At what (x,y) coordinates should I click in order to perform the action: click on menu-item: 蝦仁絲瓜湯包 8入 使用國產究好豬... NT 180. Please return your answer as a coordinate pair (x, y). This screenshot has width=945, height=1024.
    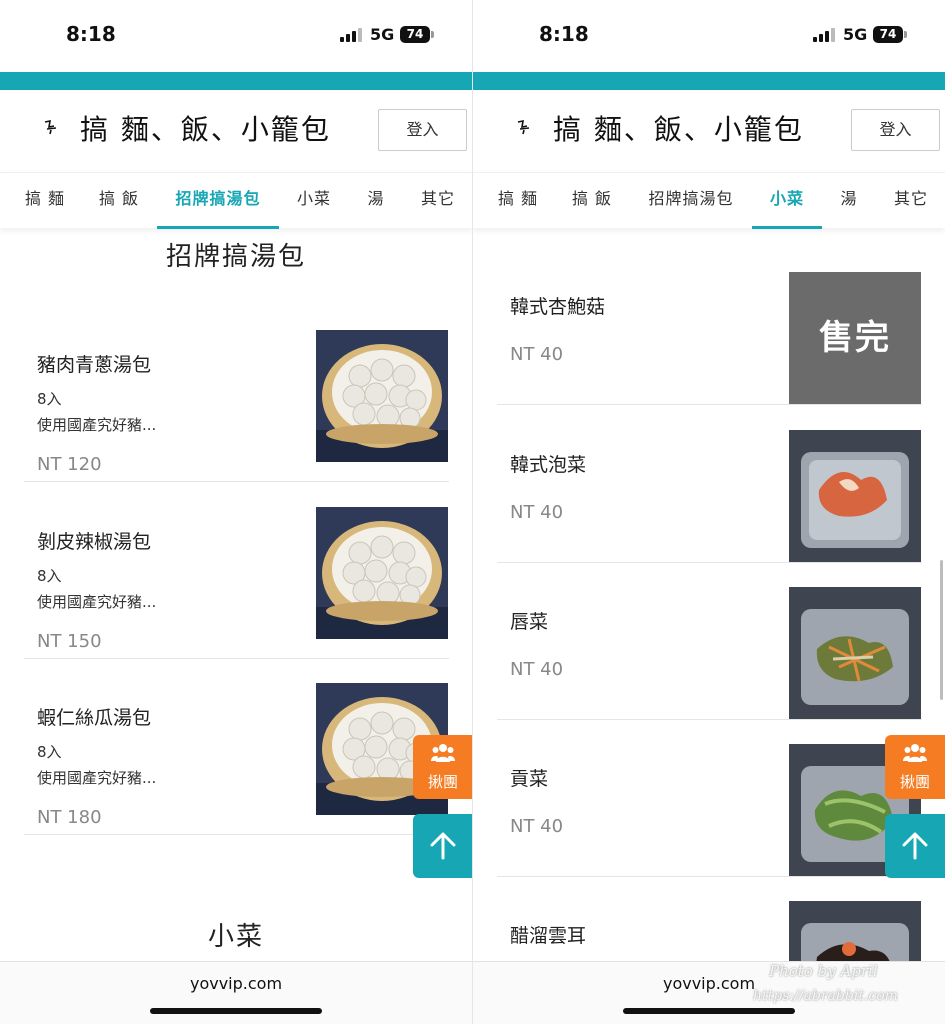
    Looking at the image, I should click on (236, 754).